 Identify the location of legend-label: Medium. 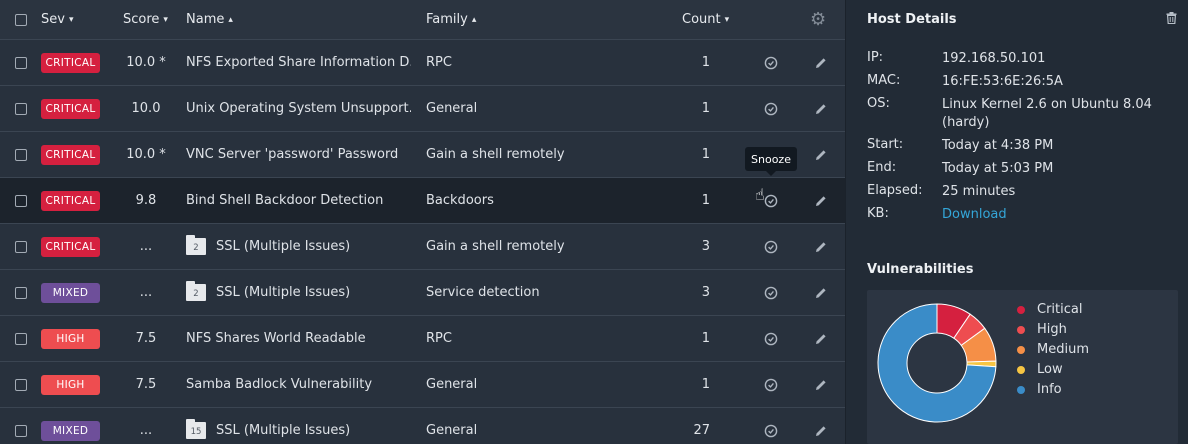
(1063, 349).